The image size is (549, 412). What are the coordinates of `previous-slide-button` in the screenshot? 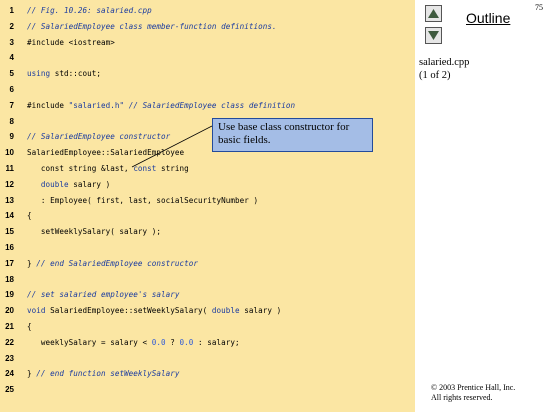 It's located at (433, 13).